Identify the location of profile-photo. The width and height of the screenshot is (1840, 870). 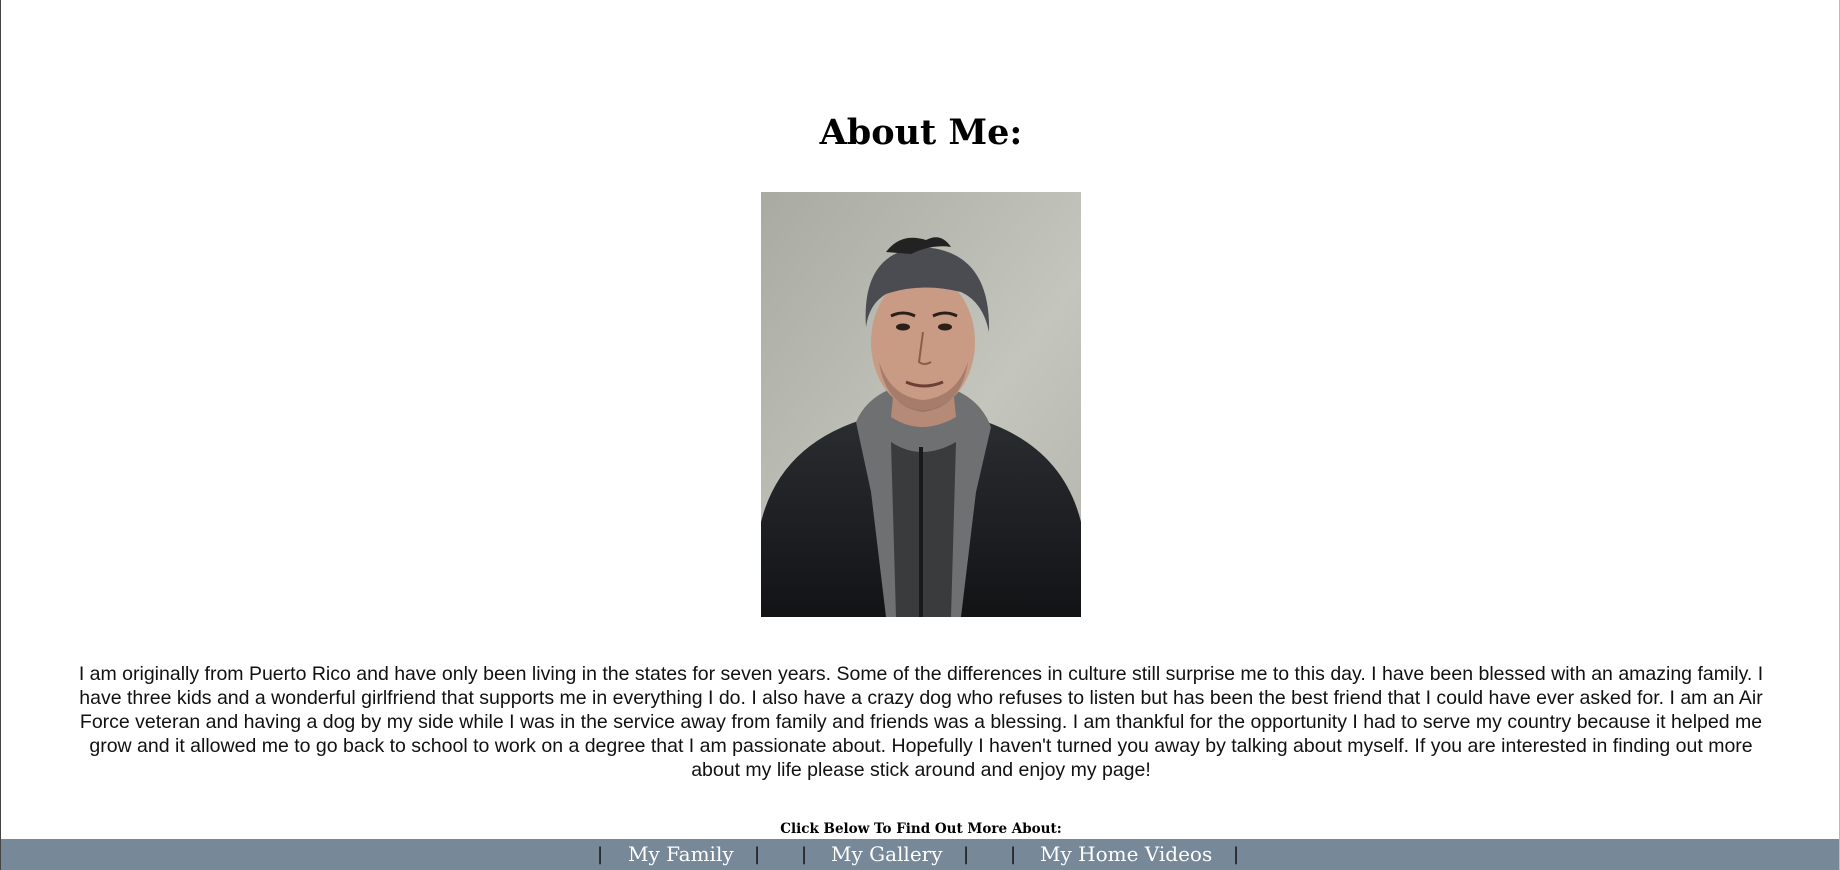
(921, 404).